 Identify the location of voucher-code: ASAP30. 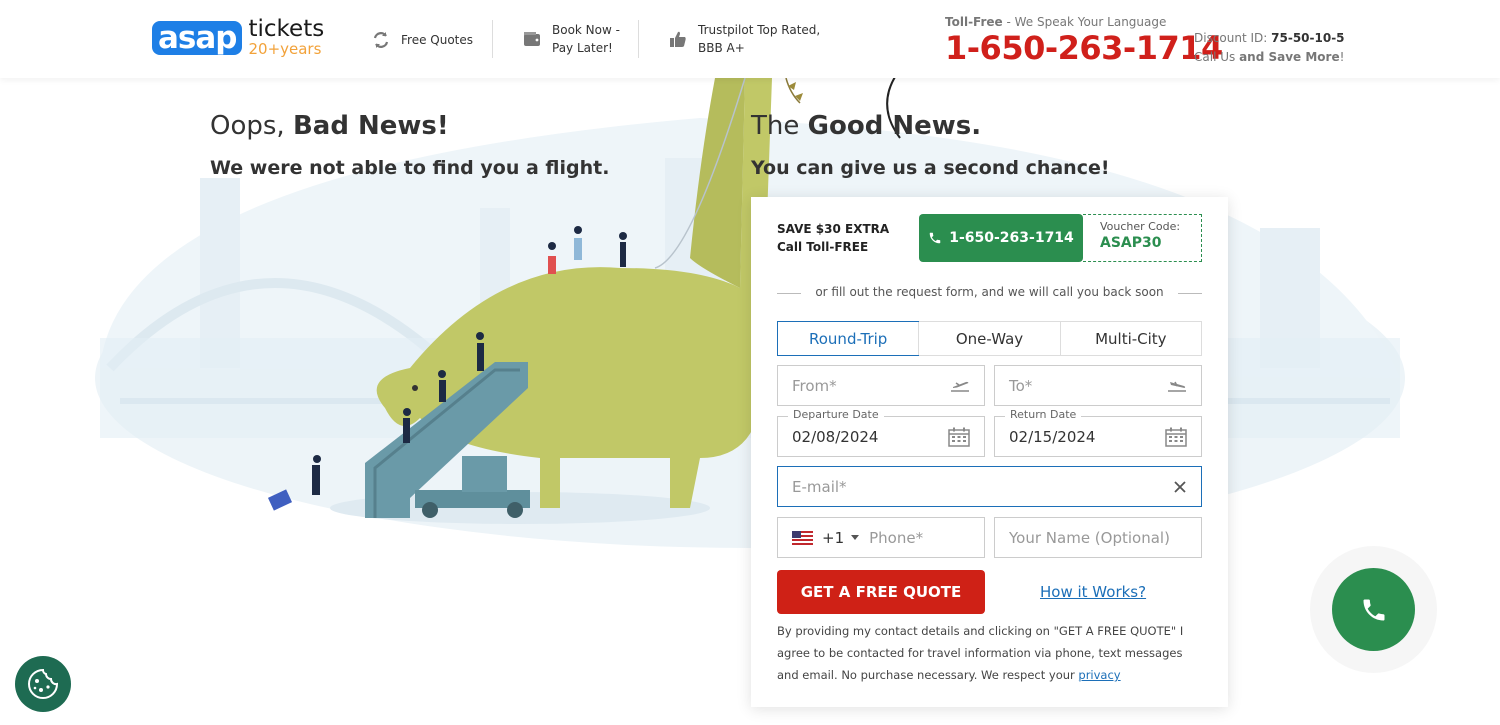
(1131, 243).